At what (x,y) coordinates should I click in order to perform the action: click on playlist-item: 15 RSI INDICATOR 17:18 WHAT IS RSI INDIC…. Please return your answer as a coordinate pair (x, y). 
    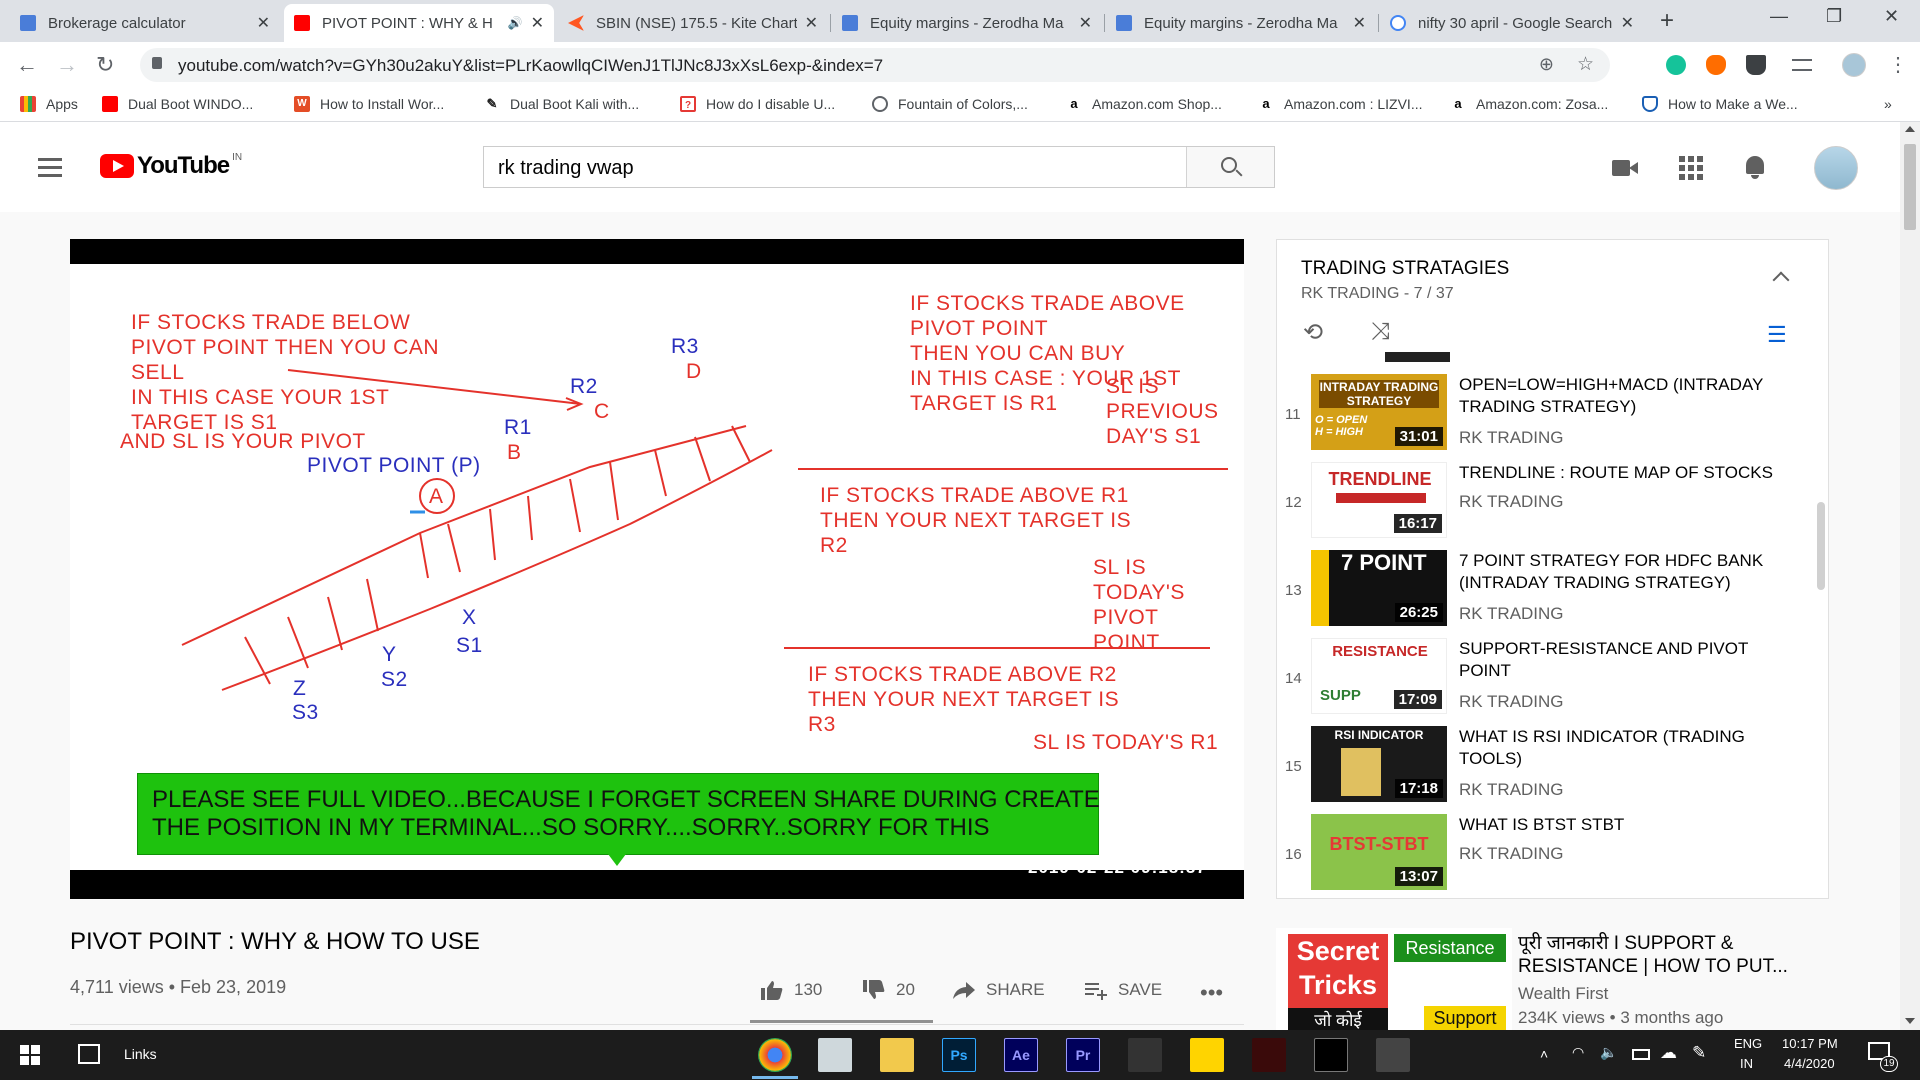
    Looking at the image, I should click on (1547, 766).